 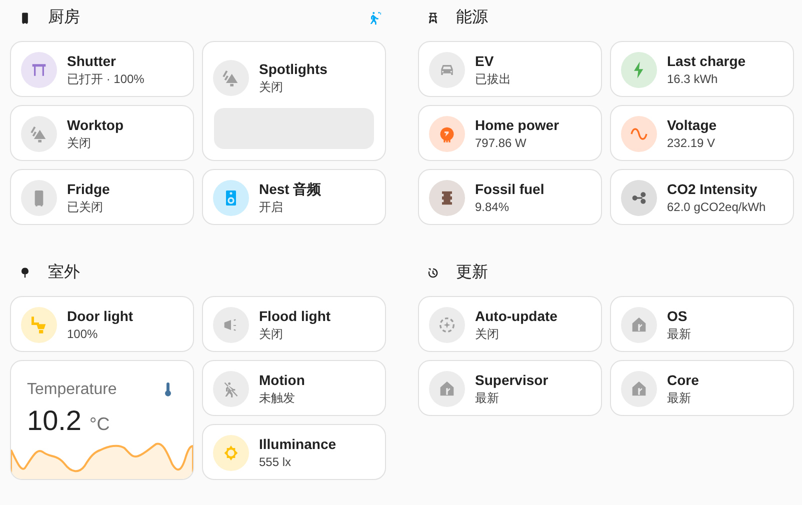 I want to click on tile-card: Motion 未触发, so click(x=294, y=388).